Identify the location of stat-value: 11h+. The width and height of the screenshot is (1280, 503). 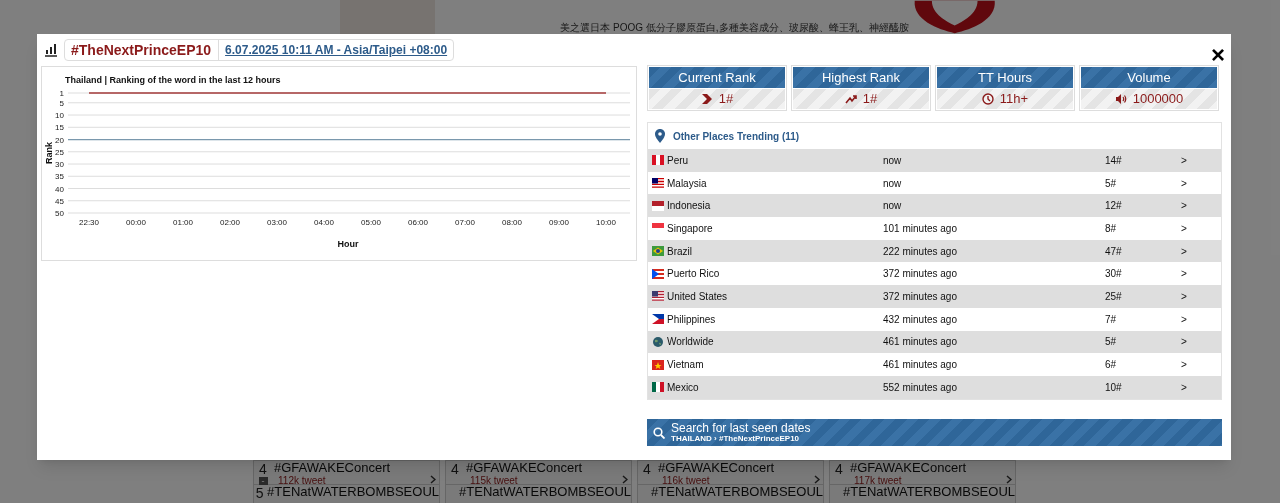
(1014, 99).